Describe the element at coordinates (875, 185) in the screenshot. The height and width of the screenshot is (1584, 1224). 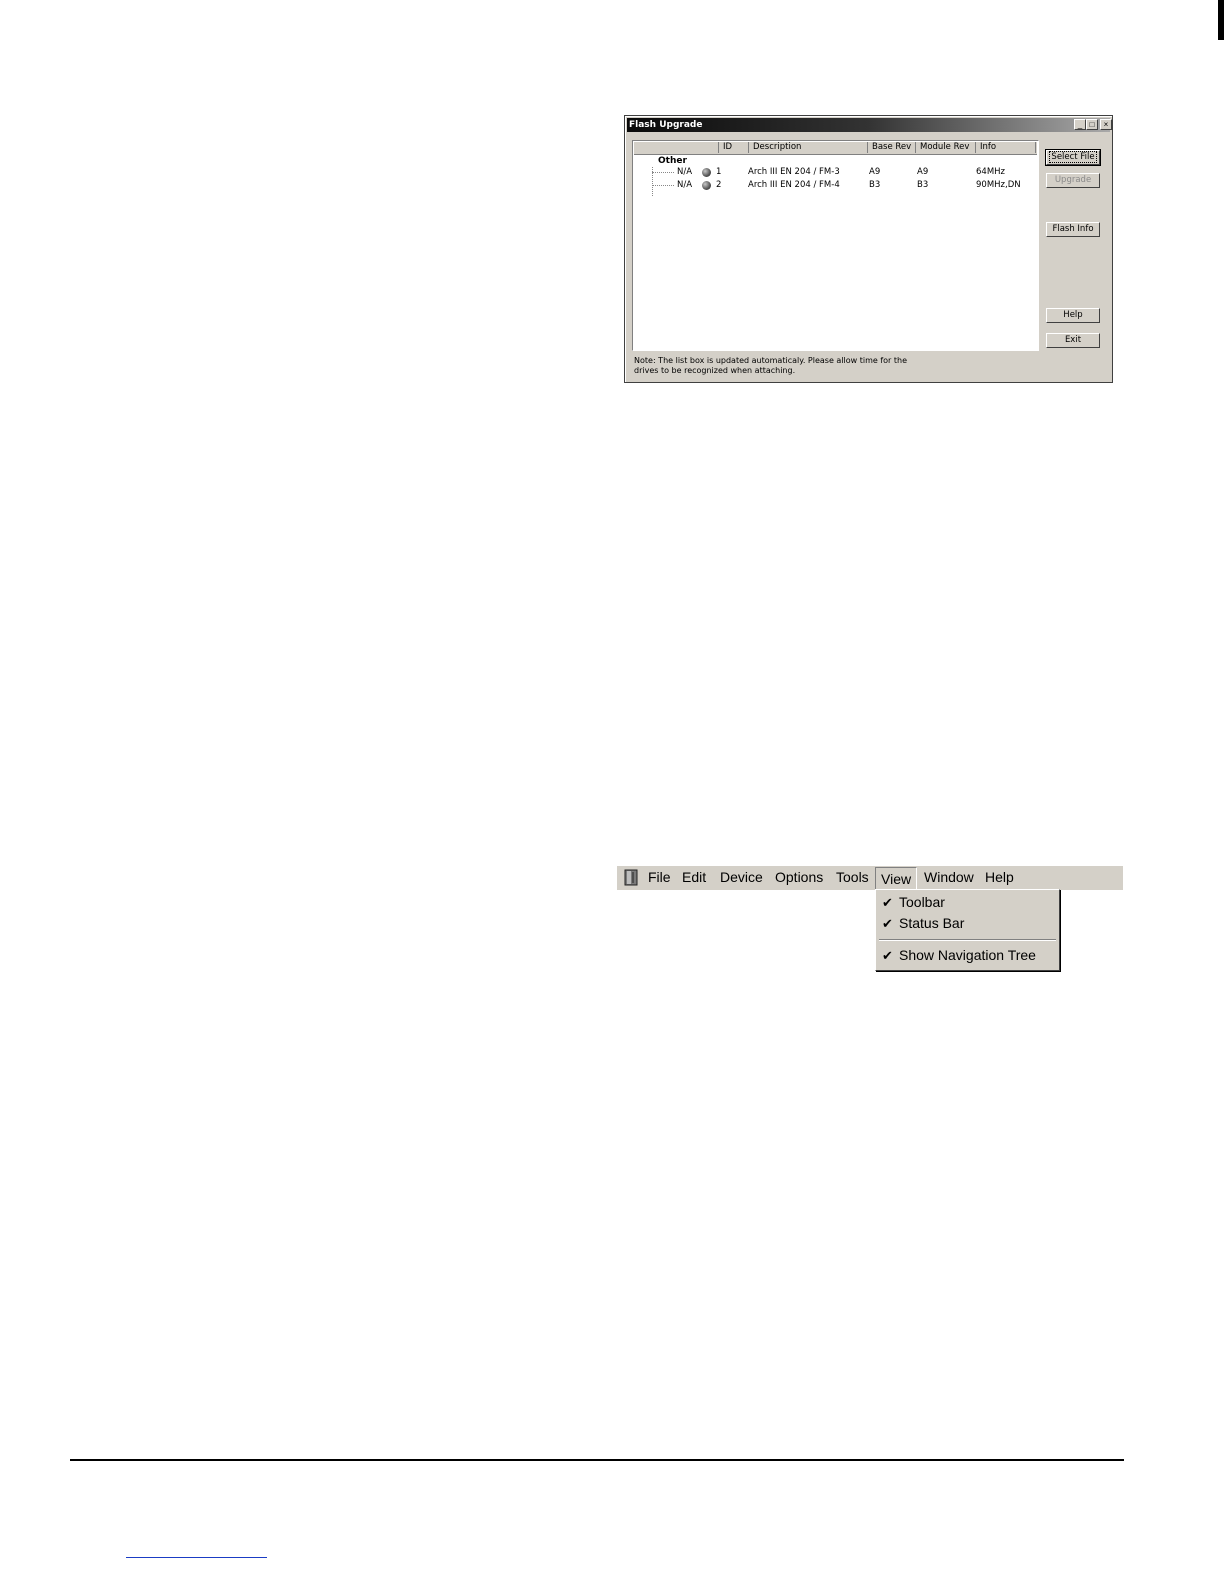
I see `row-base-rev: B3` at that location.